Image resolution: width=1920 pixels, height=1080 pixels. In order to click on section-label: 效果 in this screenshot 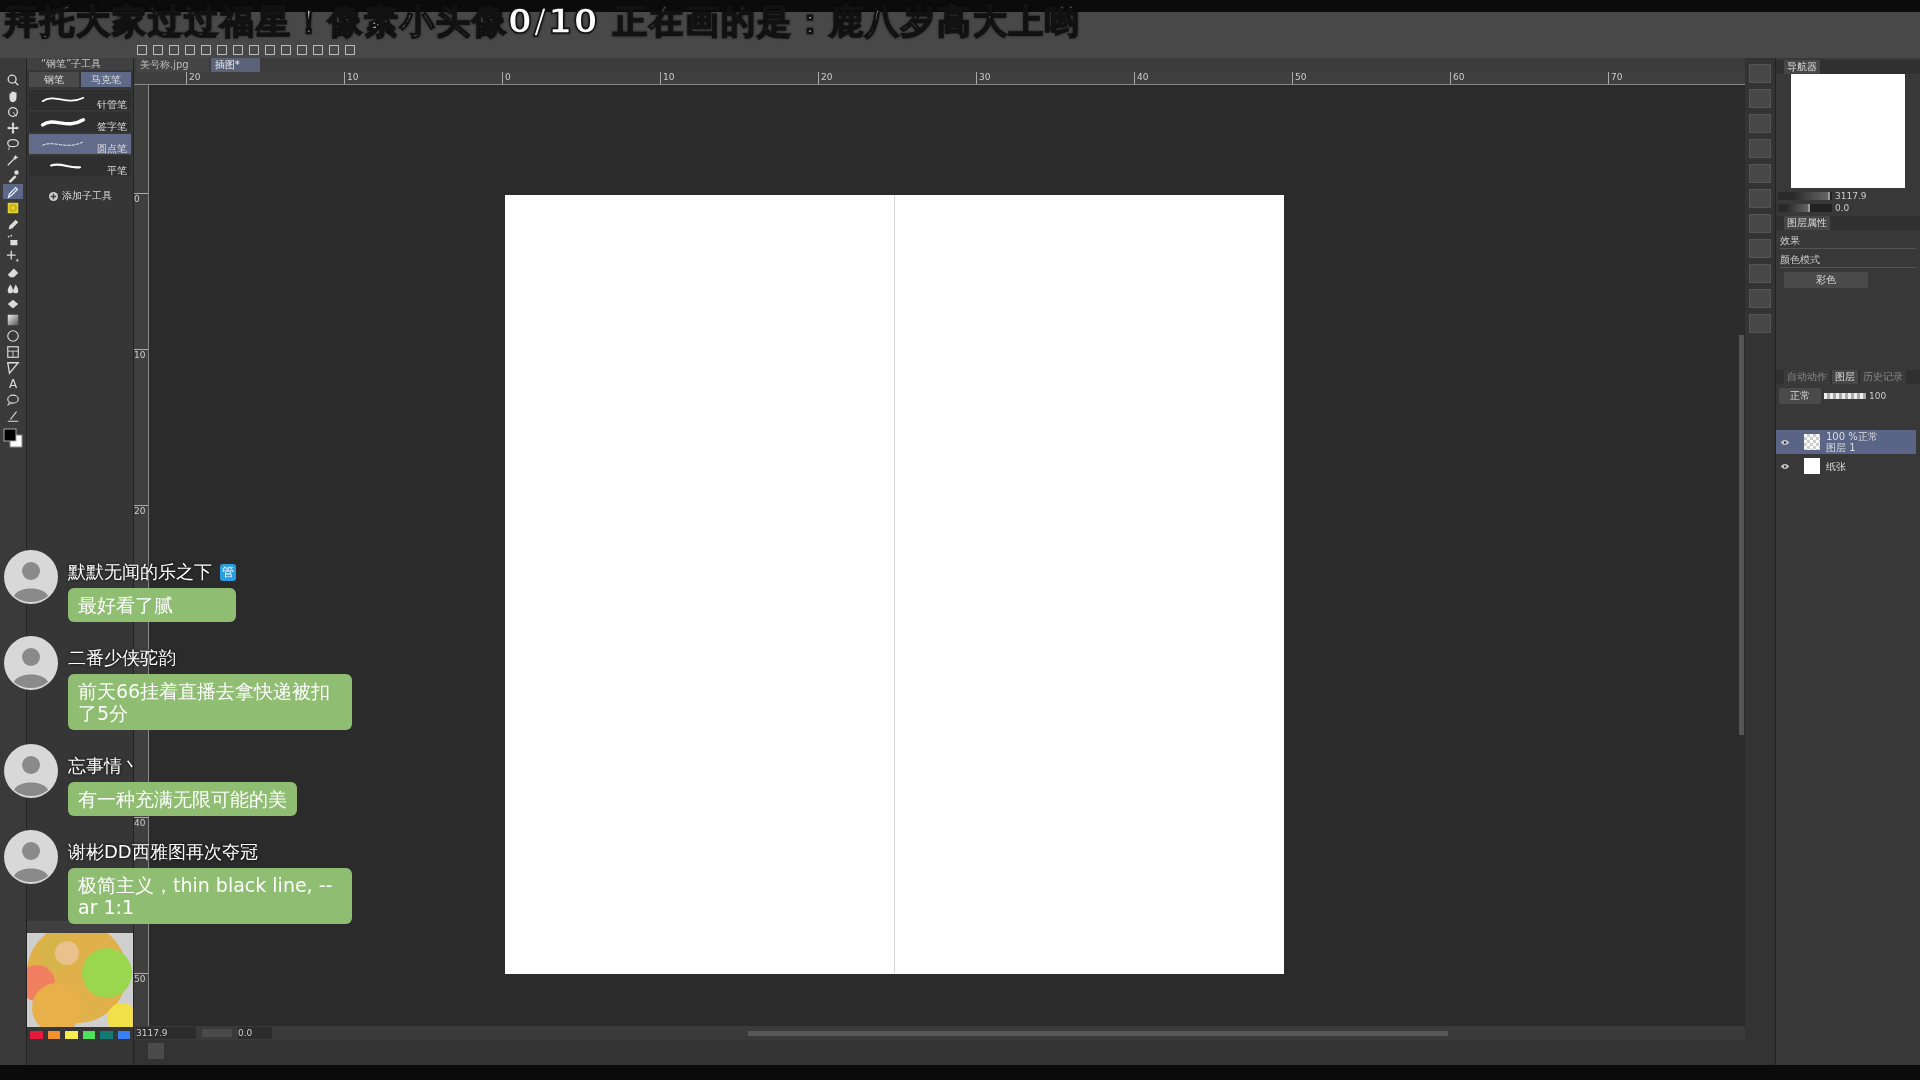, I will do `click(1848, 241)`.